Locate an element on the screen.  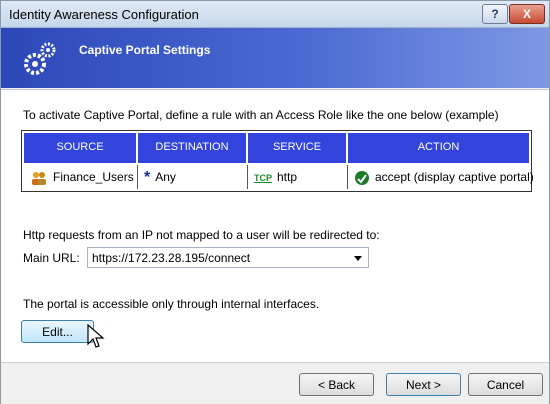
service-value: http is located at coordinates (287, 177).